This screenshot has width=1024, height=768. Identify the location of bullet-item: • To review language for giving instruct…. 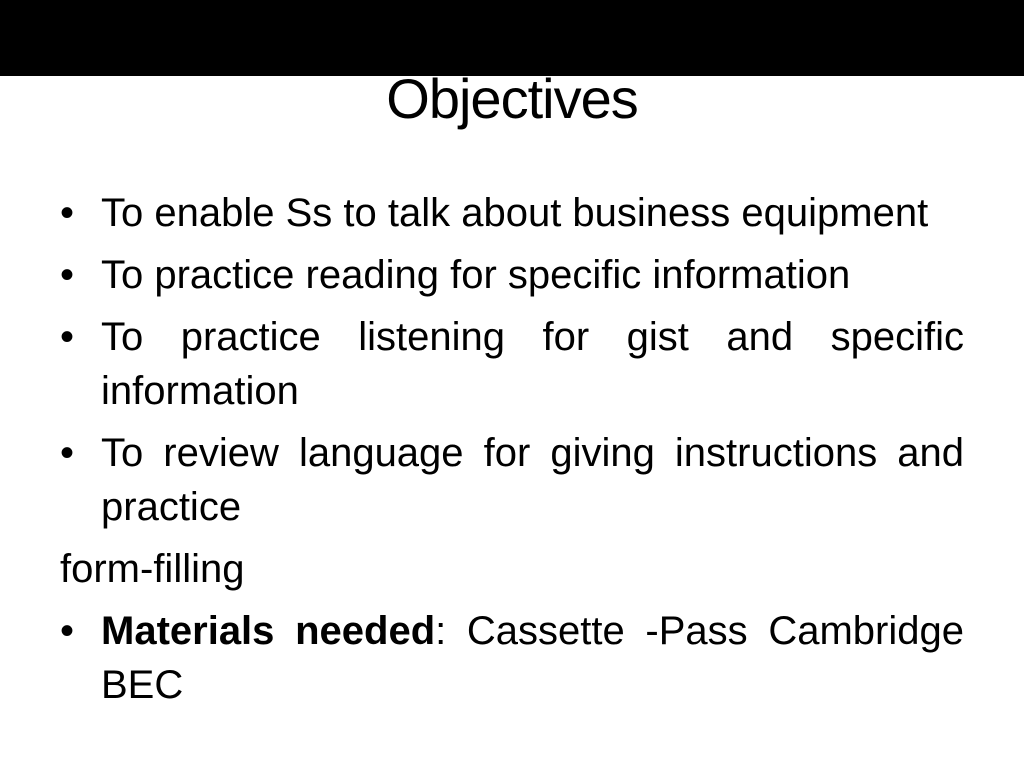
(512, 480).